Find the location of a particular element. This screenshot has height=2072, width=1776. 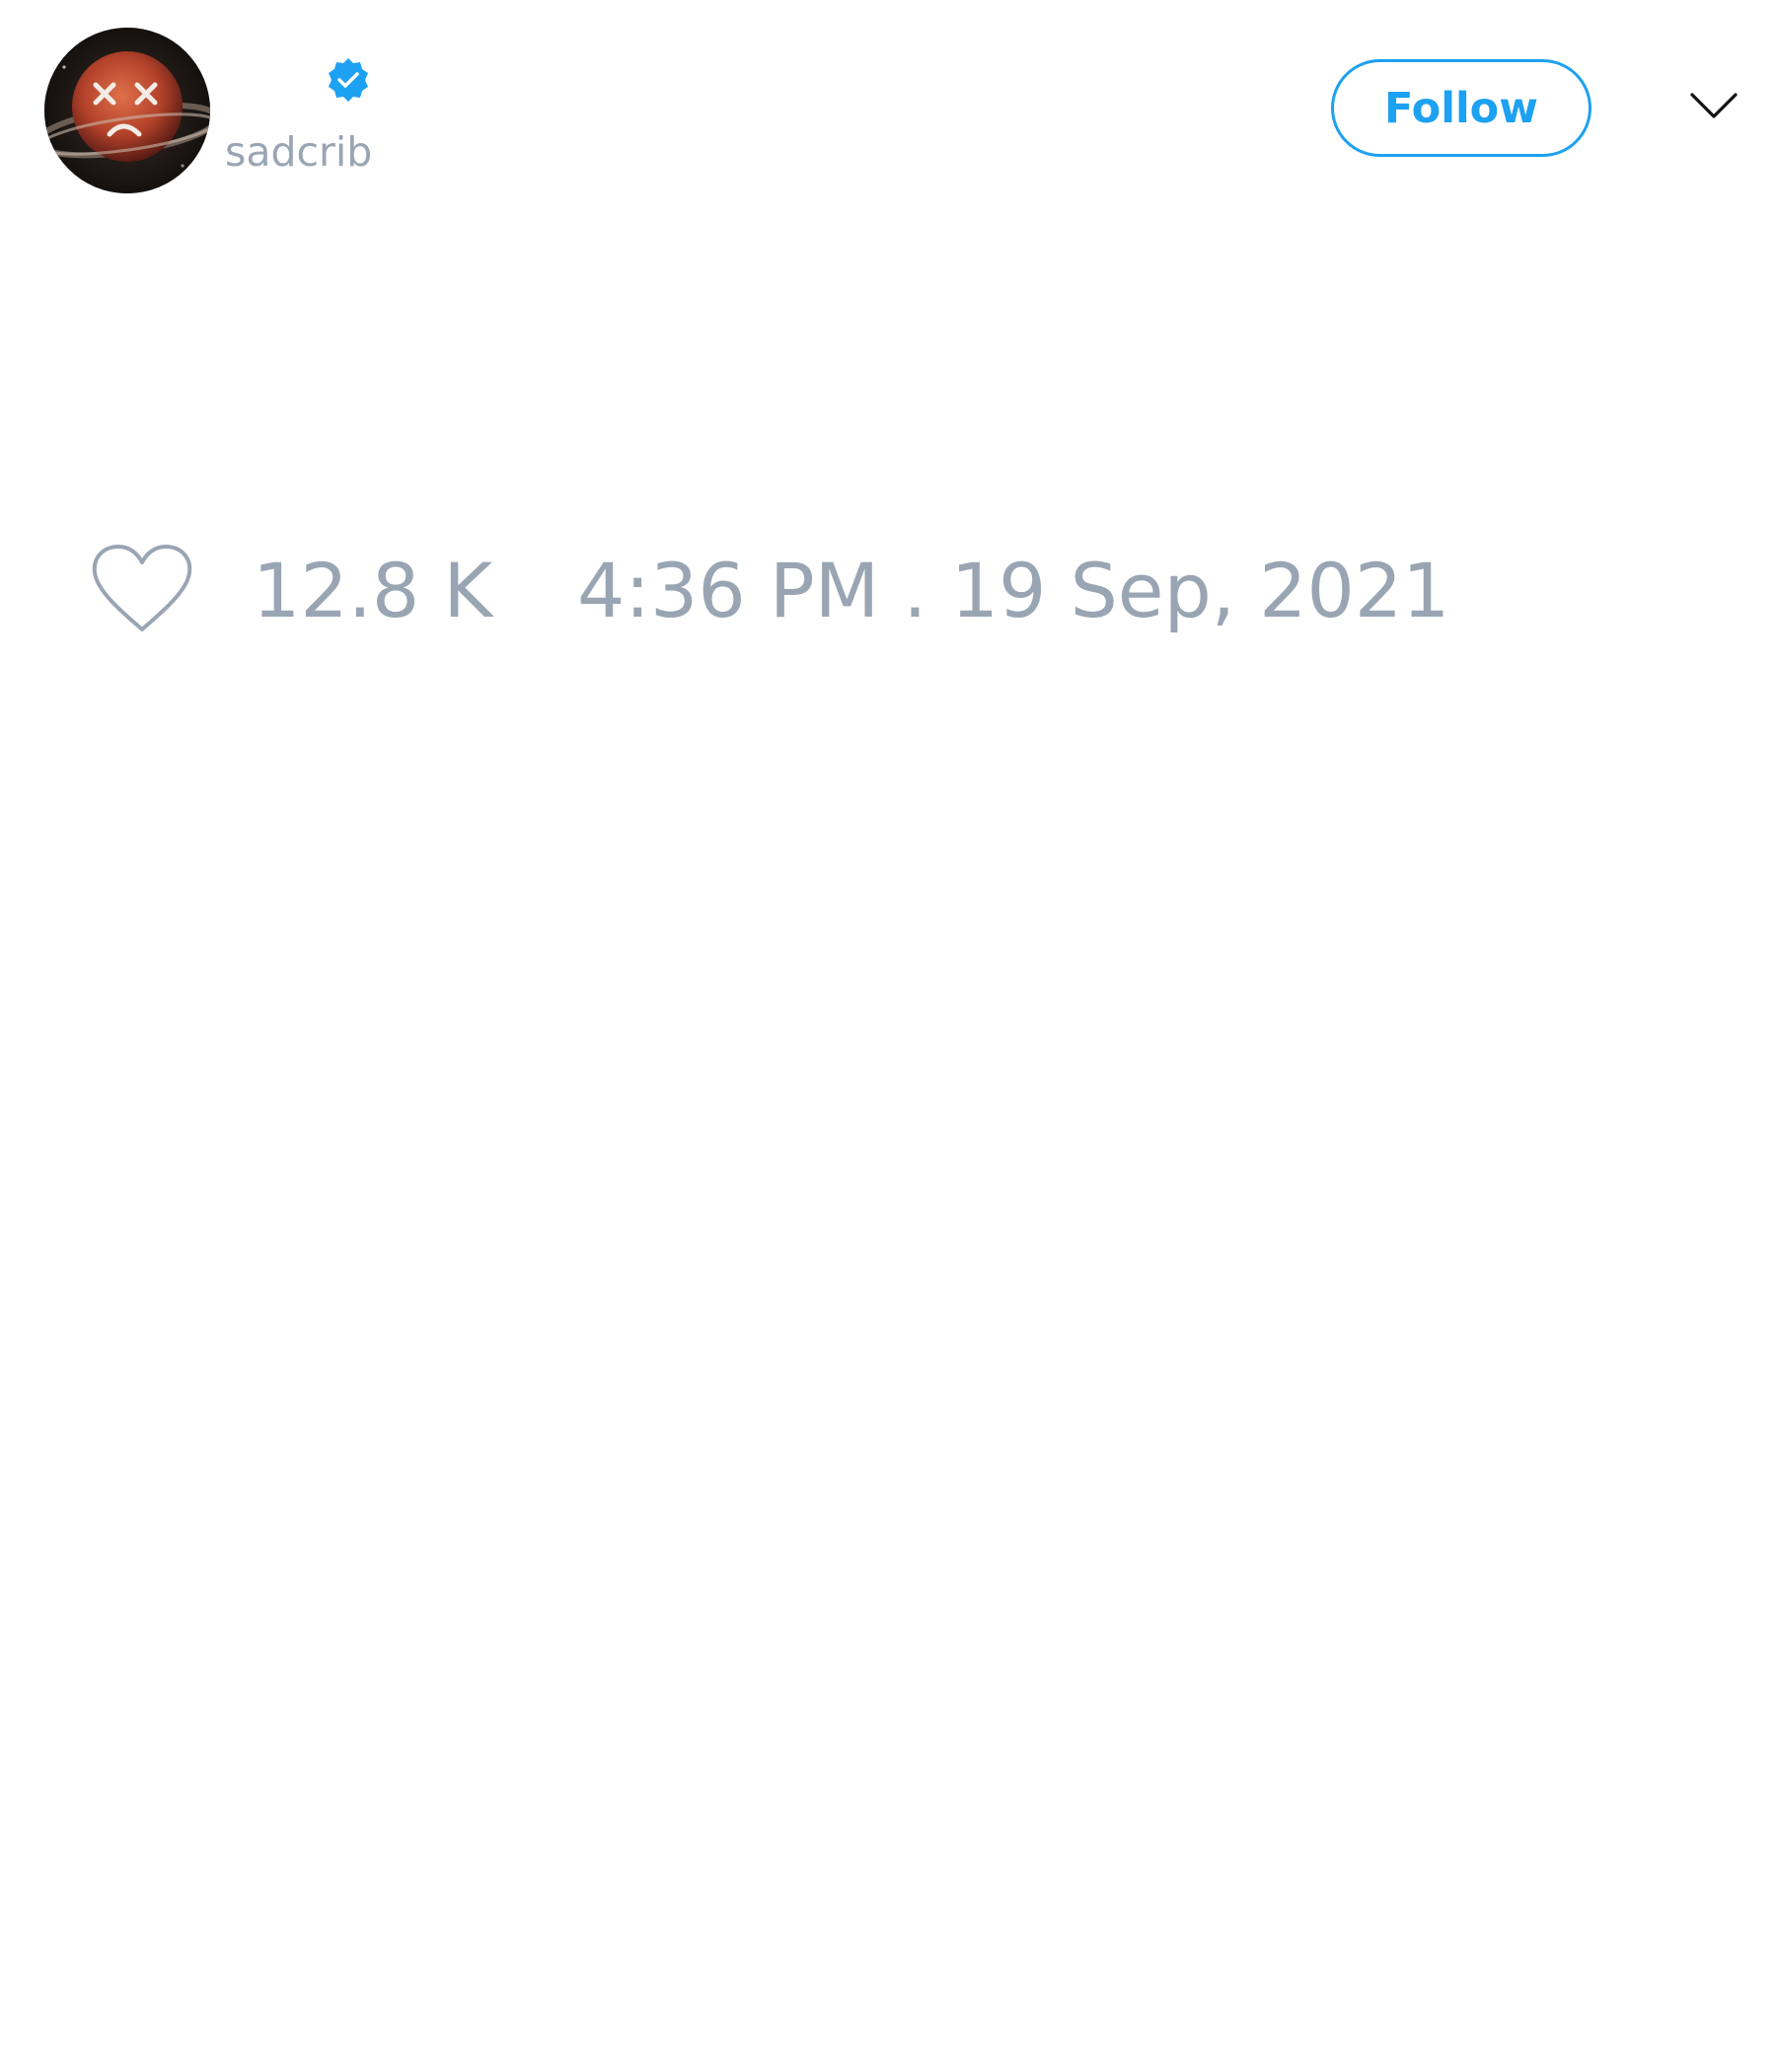

heart-icon is located at coordinates (142, 588).